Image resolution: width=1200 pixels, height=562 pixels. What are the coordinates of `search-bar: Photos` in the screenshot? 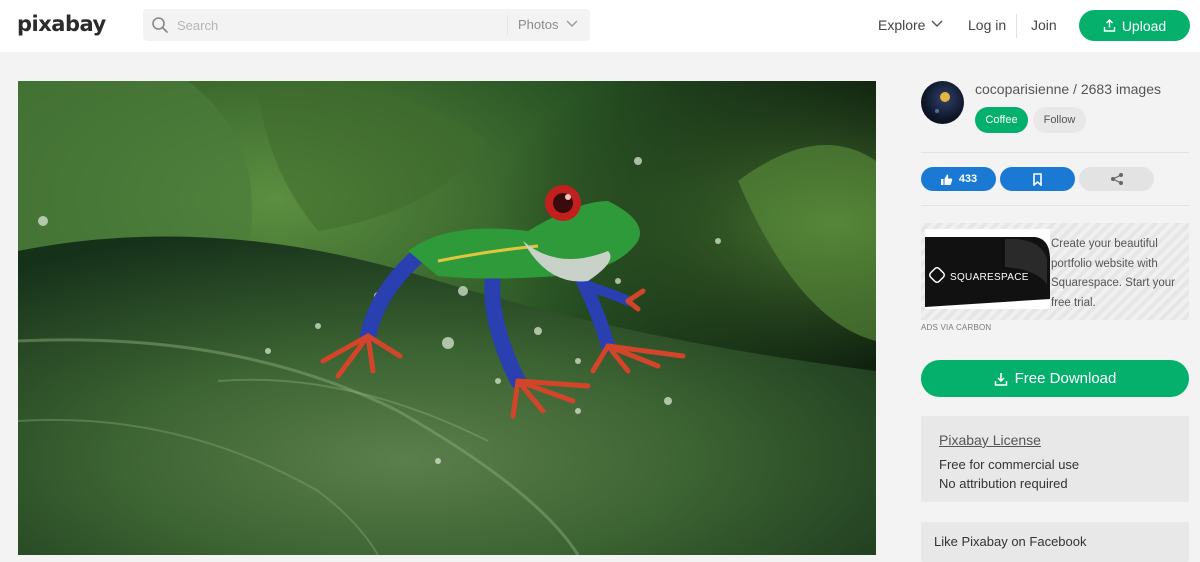 It's located at (366, 25).